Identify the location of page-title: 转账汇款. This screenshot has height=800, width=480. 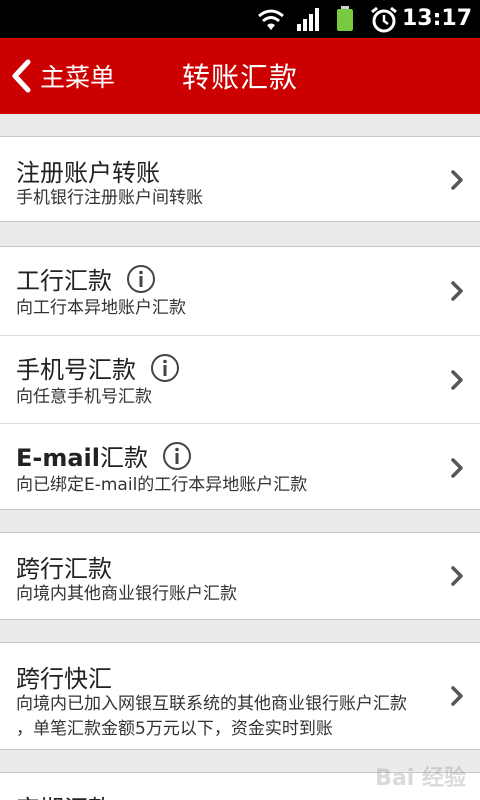
(240, 77).